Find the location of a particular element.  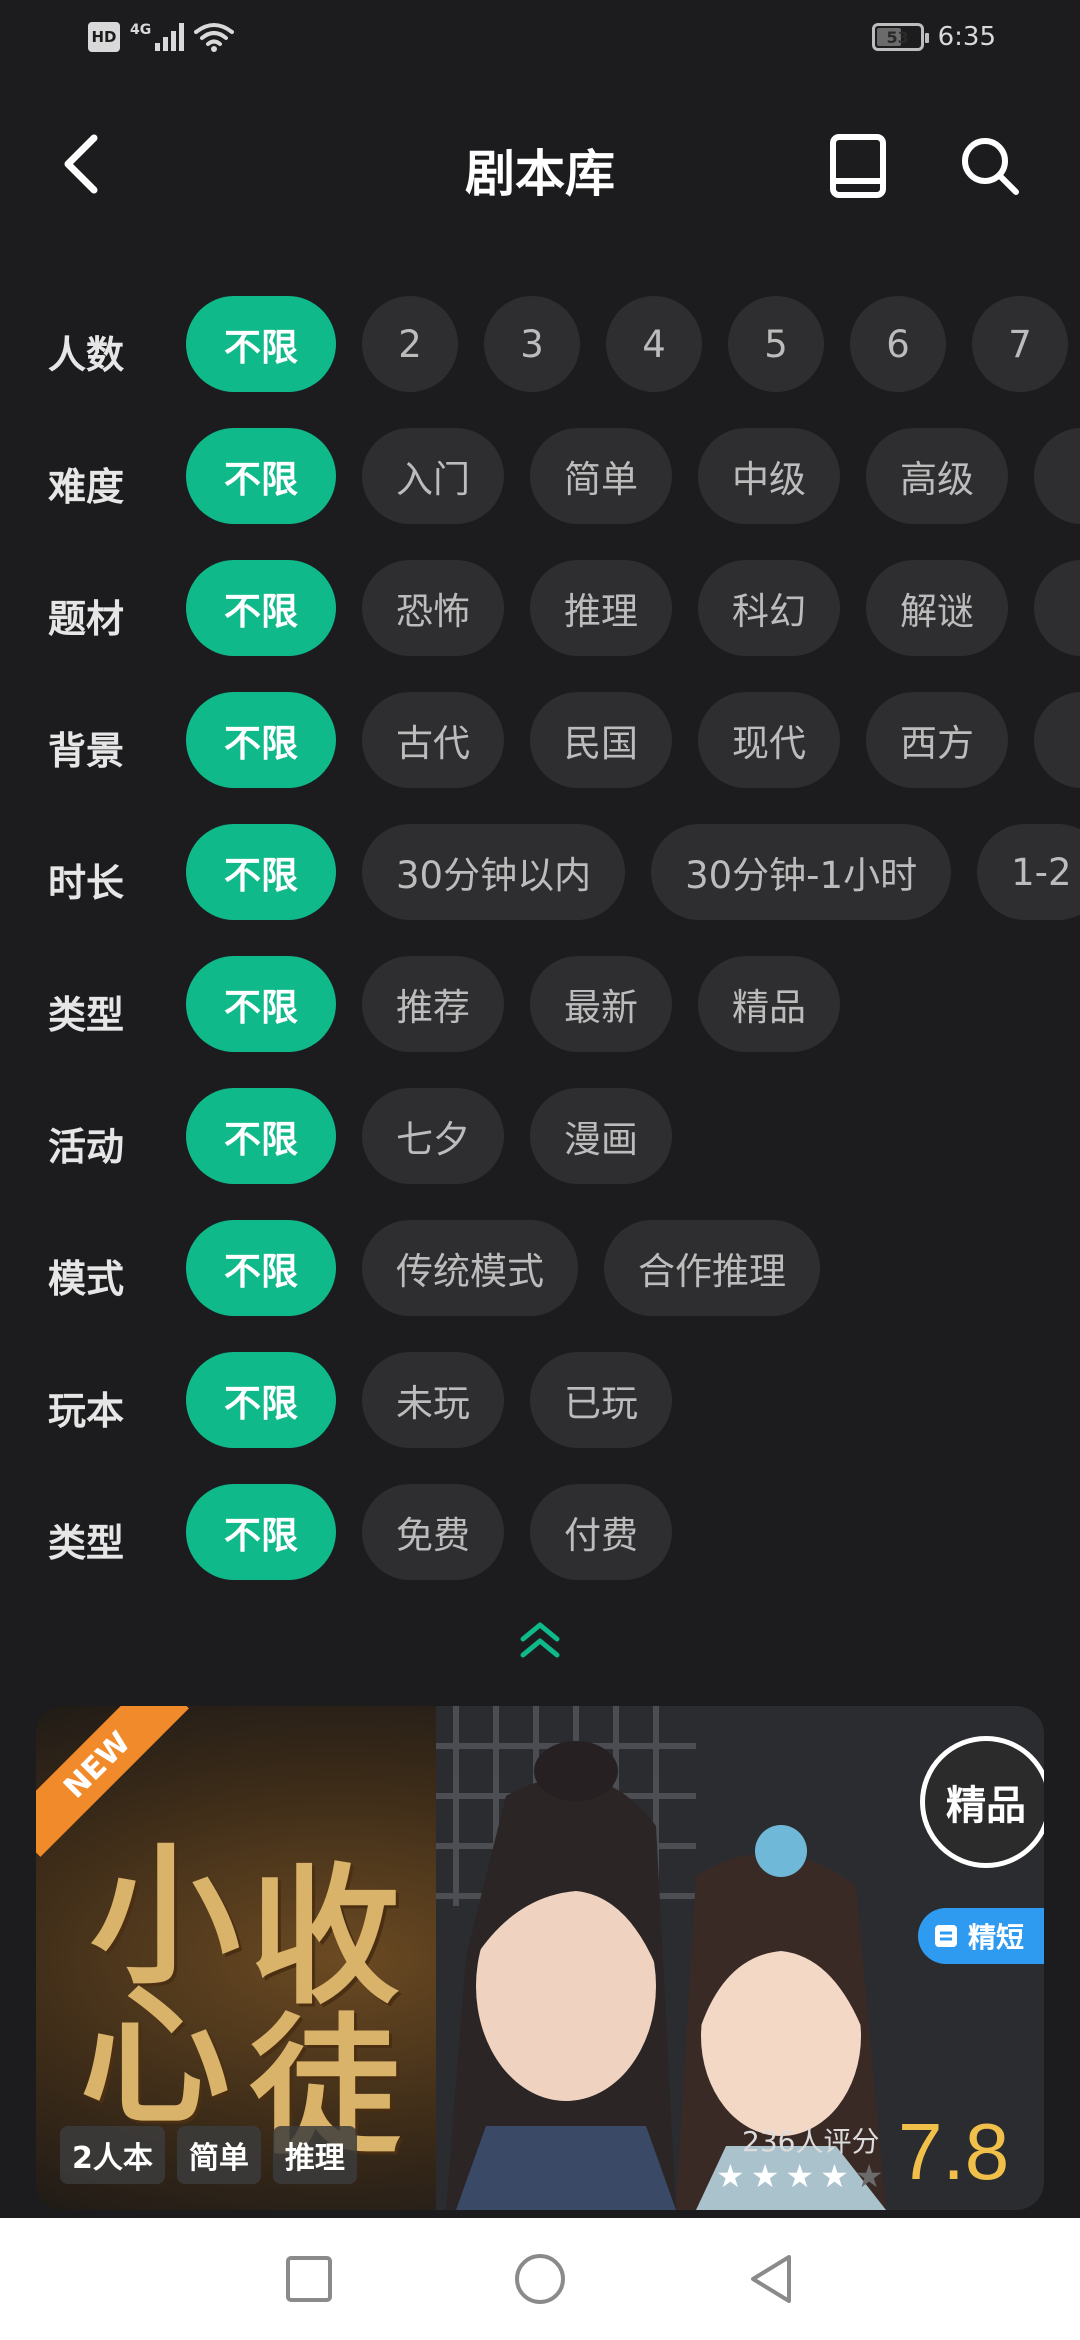

filter-chip: 7 is located at coordinates (1020, 344).